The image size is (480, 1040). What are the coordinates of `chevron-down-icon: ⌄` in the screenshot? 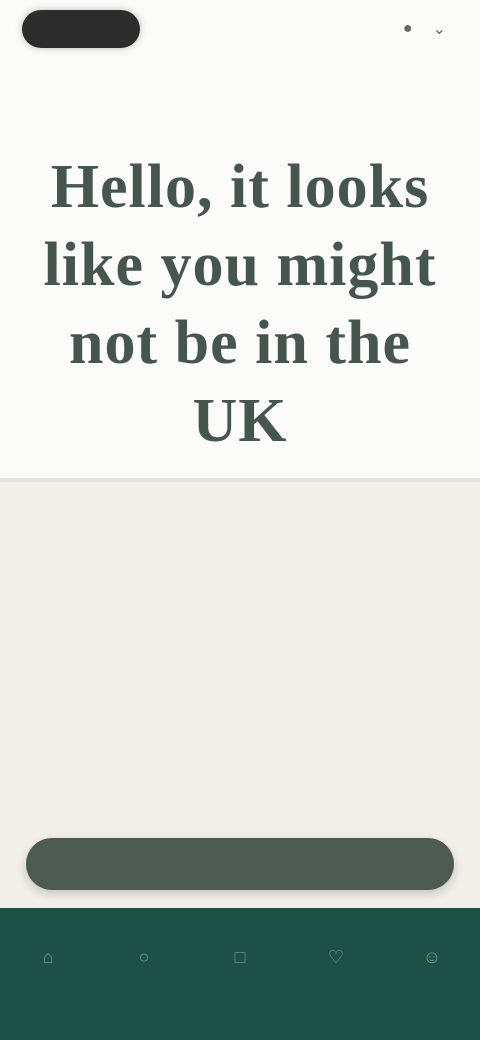 It's located at (439, 29).